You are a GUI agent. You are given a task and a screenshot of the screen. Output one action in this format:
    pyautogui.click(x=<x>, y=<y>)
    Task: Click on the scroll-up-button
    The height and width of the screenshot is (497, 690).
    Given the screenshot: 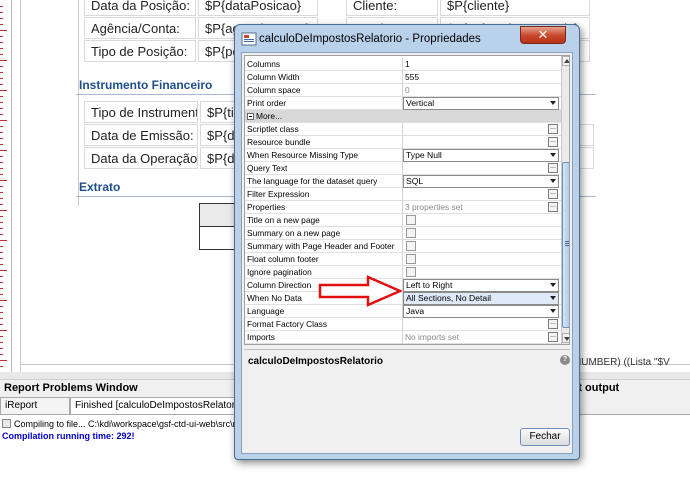 What is the action you would take?
    pyautogui.click(x=565, y=61)
    